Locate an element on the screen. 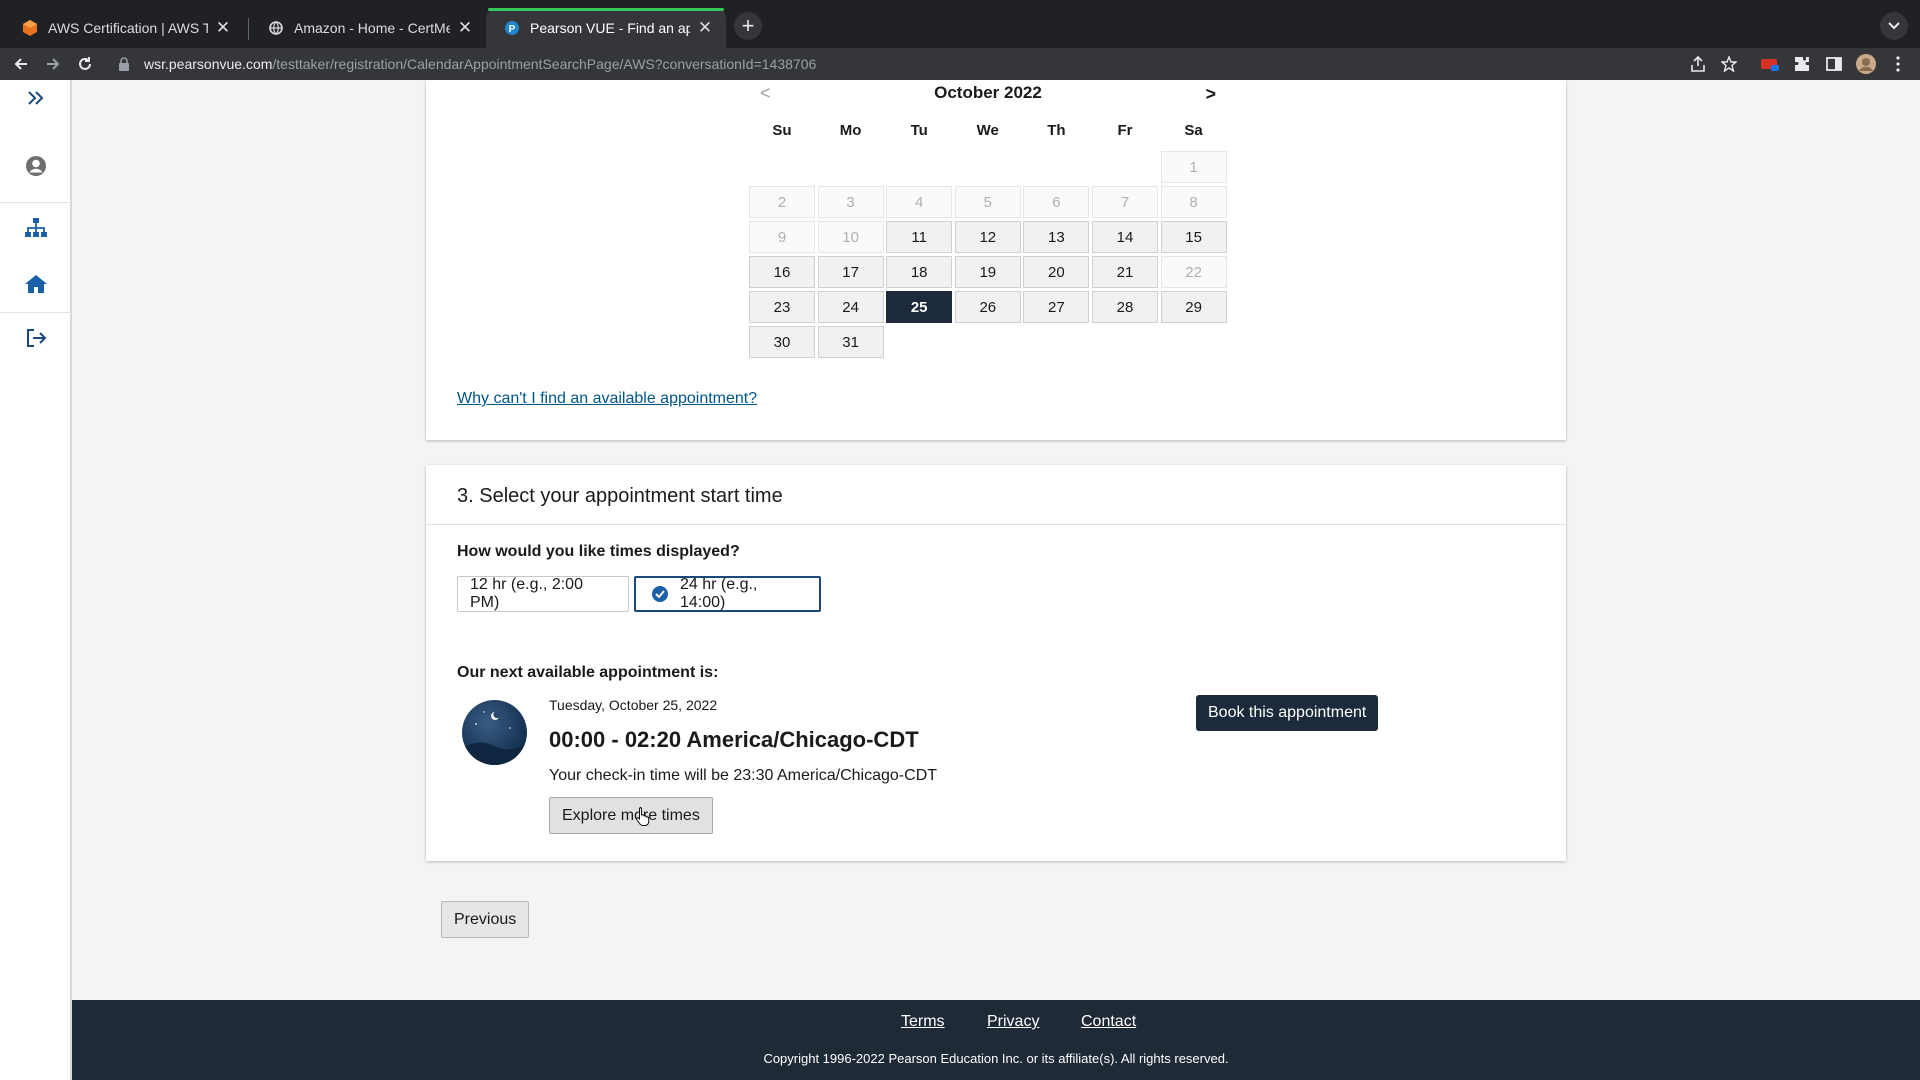  extension-badge-icon is located at coordinates (1770, 65).